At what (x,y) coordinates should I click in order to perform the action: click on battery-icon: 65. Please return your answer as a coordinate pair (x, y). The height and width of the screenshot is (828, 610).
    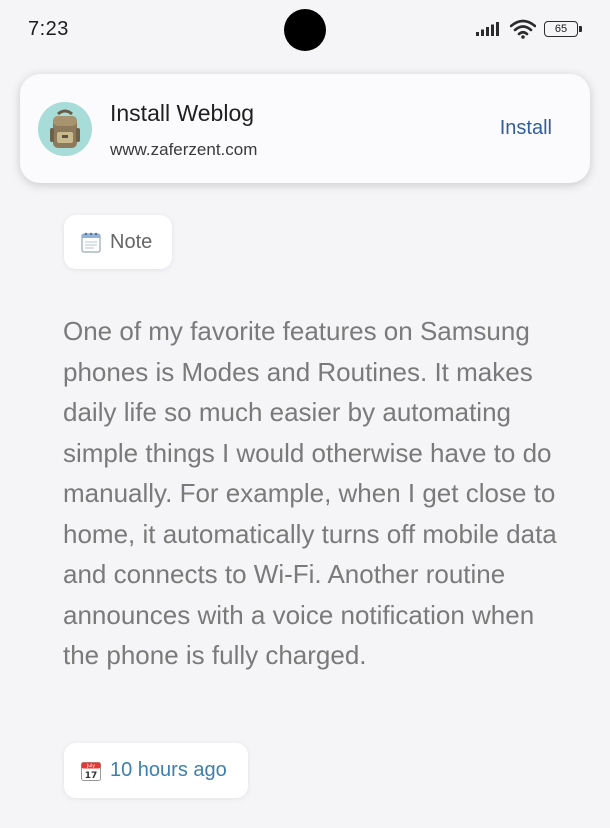
    Looking at the image, I should click on (563, 29).